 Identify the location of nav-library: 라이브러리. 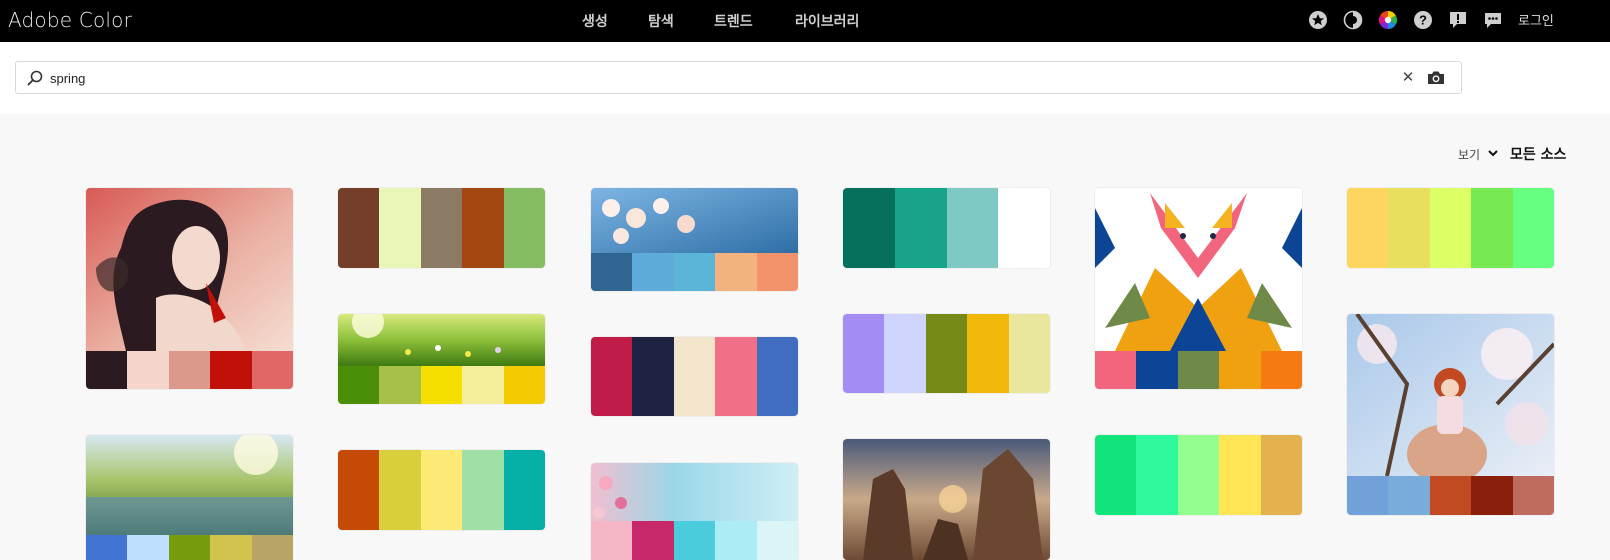
(827, 21).